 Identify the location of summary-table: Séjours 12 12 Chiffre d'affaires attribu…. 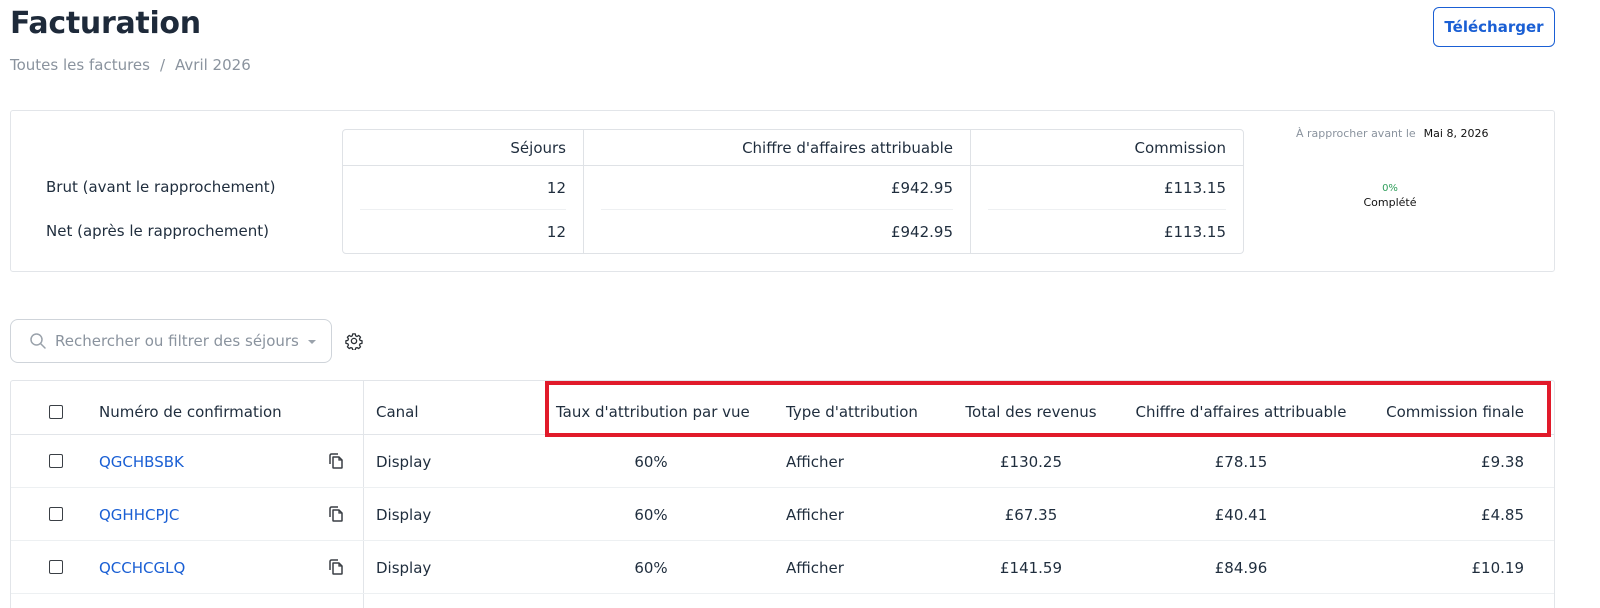
(793, 191).